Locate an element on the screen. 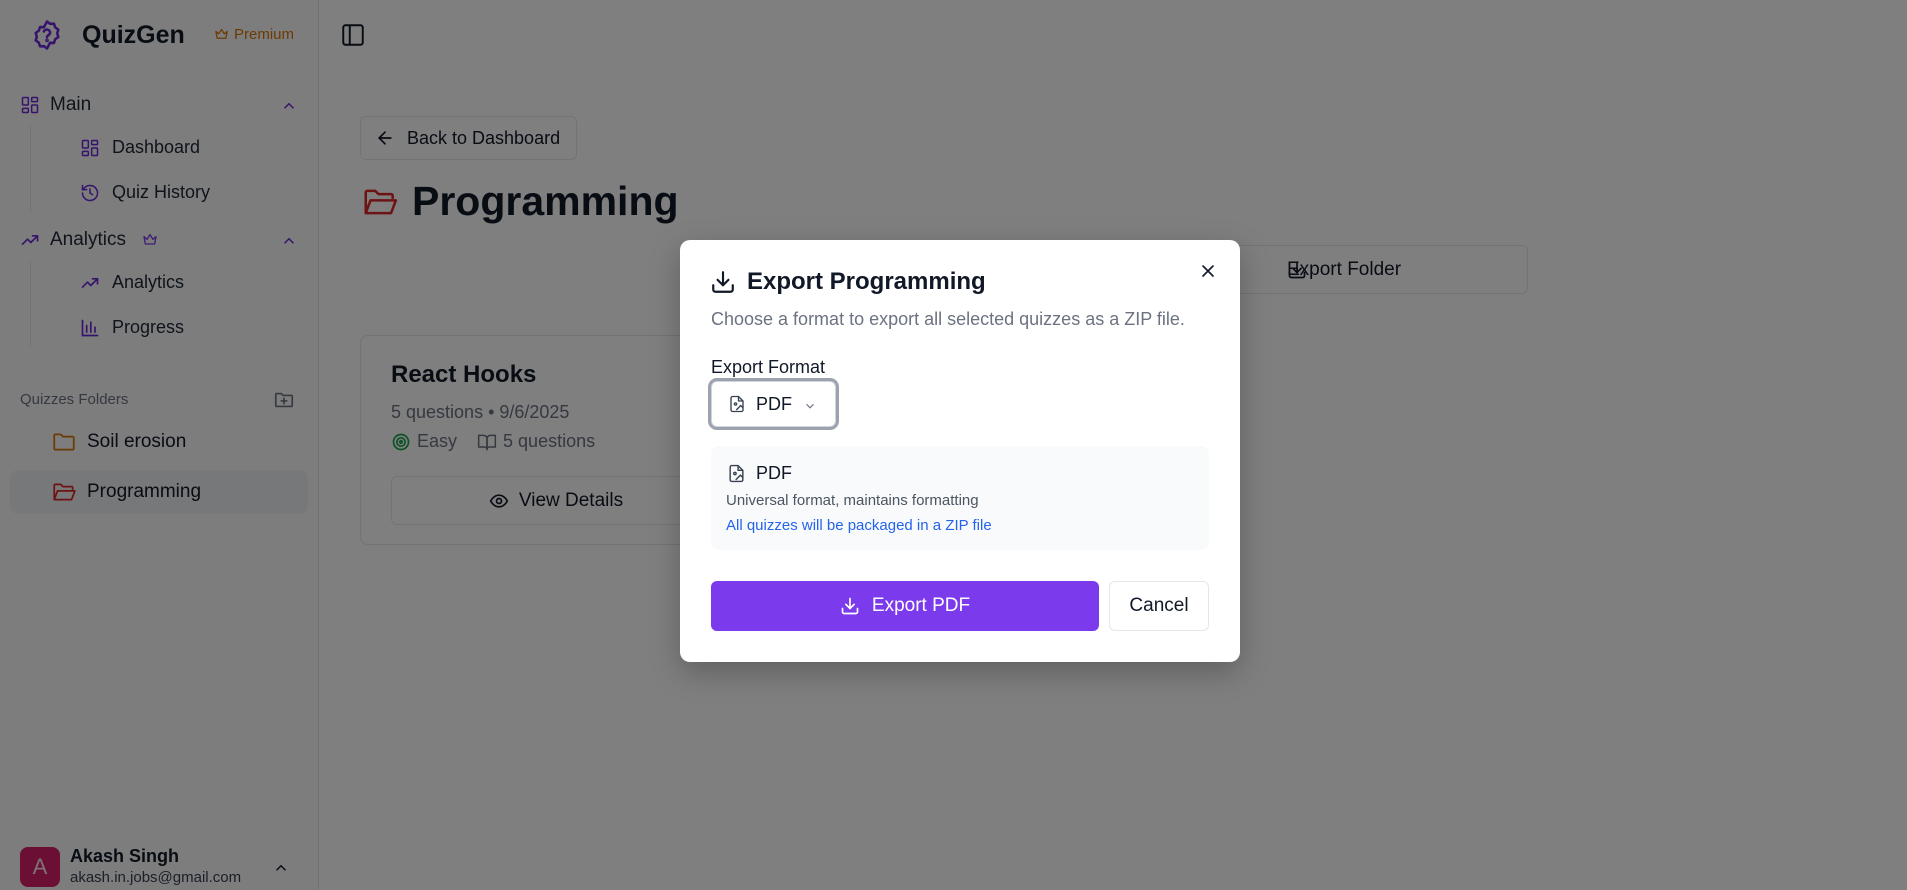 This screenshot has height=890, width=1907. selected-format: PDF is located at coordinates (774, 403).